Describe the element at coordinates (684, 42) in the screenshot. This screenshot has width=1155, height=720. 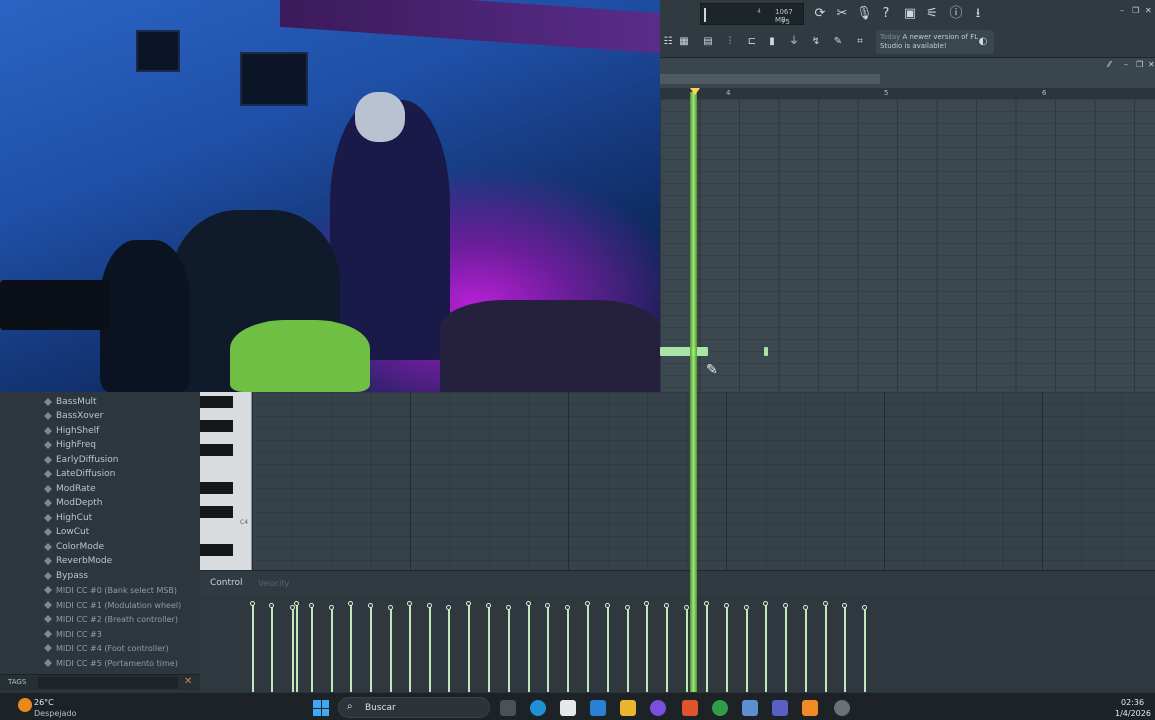
I see `channel-rack-icon: ▦` at that location.